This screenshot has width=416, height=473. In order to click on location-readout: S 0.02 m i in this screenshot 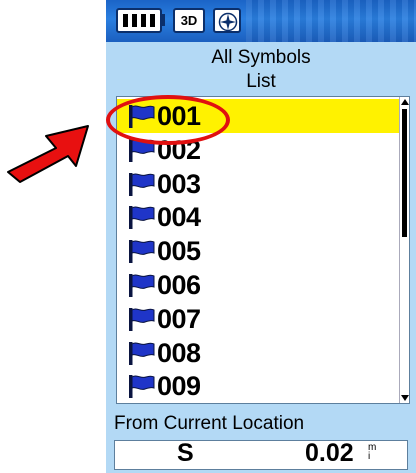, I will do `click(261, 454)`.